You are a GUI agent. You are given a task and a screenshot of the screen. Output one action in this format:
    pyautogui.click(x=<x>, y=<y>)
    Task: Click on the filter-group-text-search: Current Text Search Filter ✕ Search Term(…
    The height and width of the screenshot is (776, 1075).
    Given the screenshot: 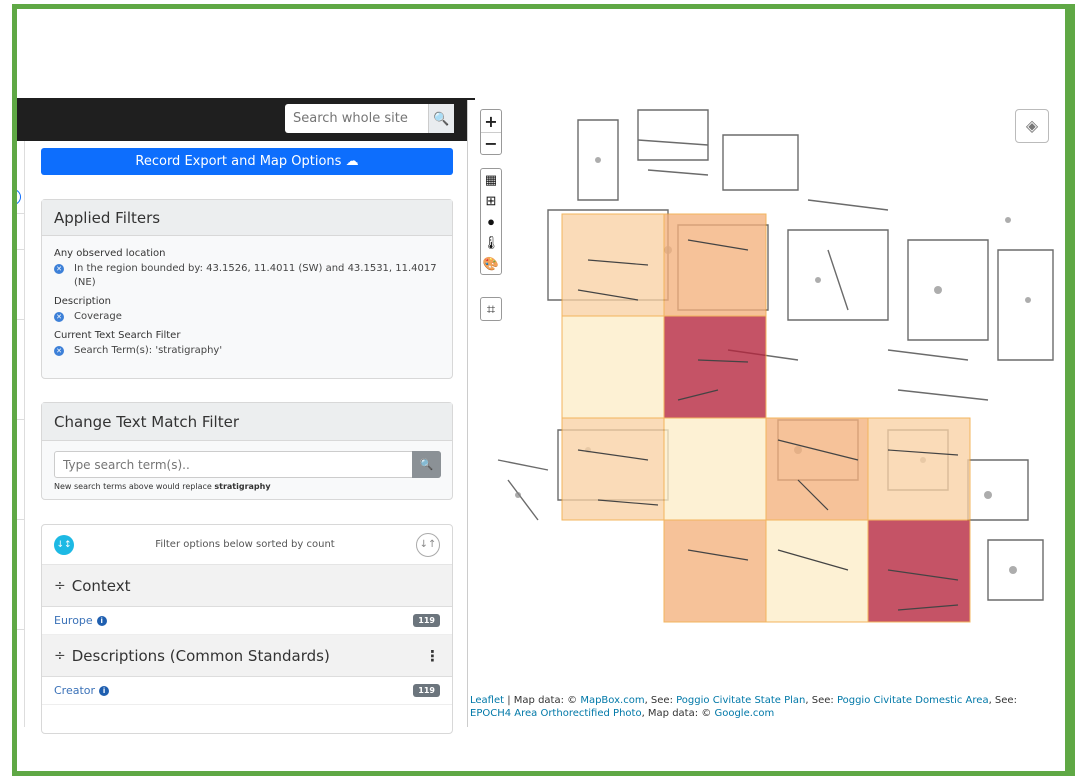 What is the action you would take?
    pyautogui.click(x=247, y=344)
    